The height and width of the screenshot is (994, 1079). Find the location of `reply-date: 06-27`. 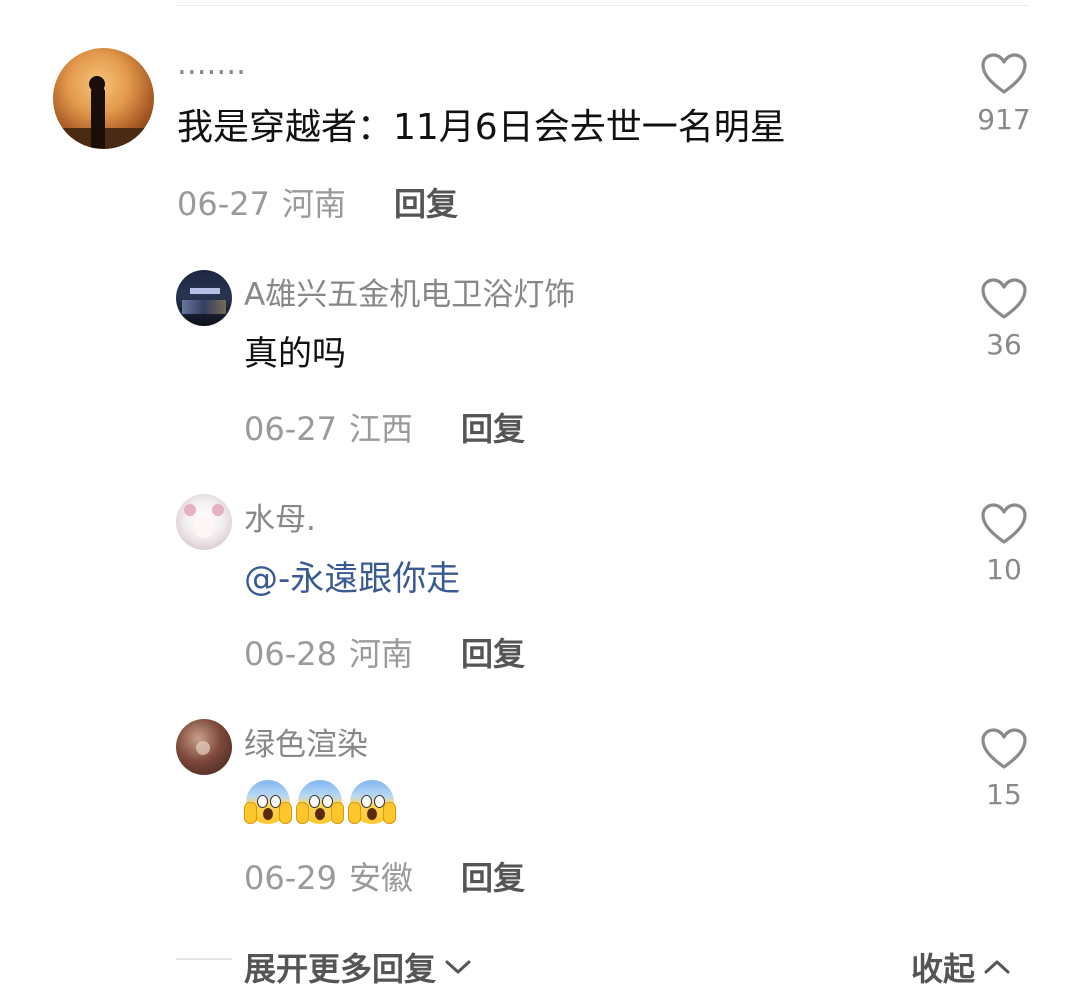

reply-date: 06-27 is located at coordinates (290, 429).